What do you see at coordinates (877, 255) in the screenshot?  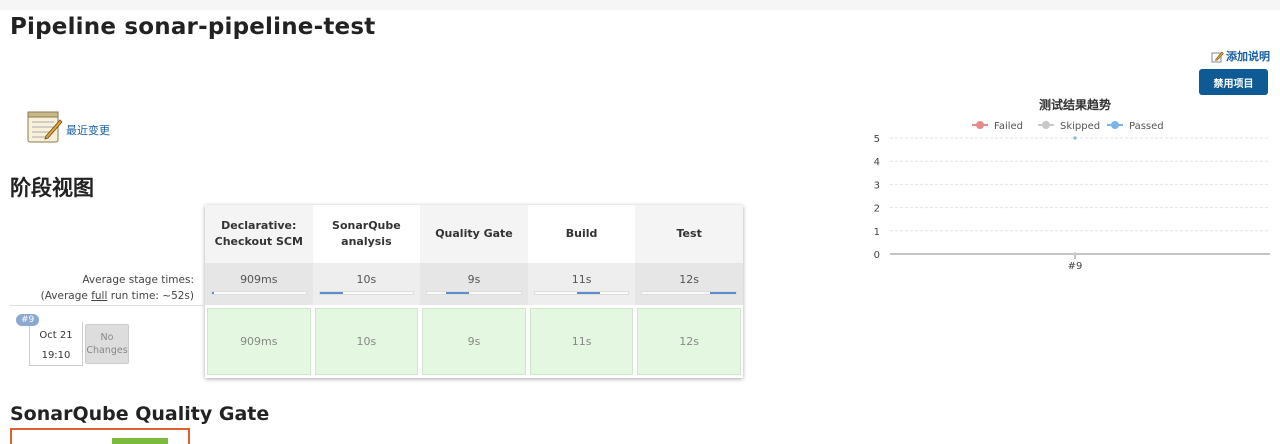 I see `y-tick-label: 0` at bounding box center [877, 255].